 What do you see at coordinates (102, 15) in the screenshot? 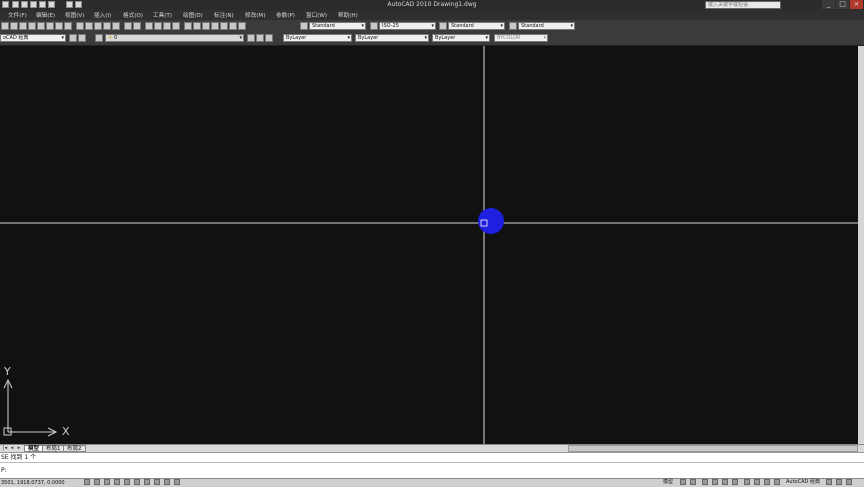
I see `menu-insert: 插入(I)` at bounding box center [102, 15].